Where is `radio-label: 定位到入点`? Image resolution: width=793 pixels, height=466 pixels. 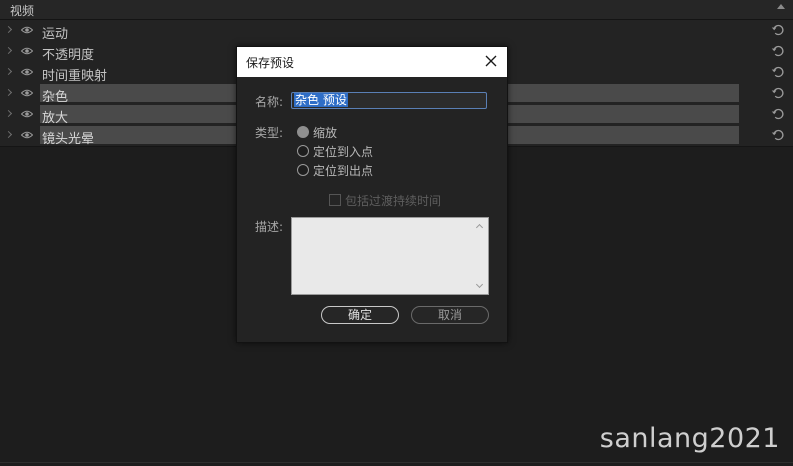
radio-label: 定位到入点 is located at coordinates (343, 152).